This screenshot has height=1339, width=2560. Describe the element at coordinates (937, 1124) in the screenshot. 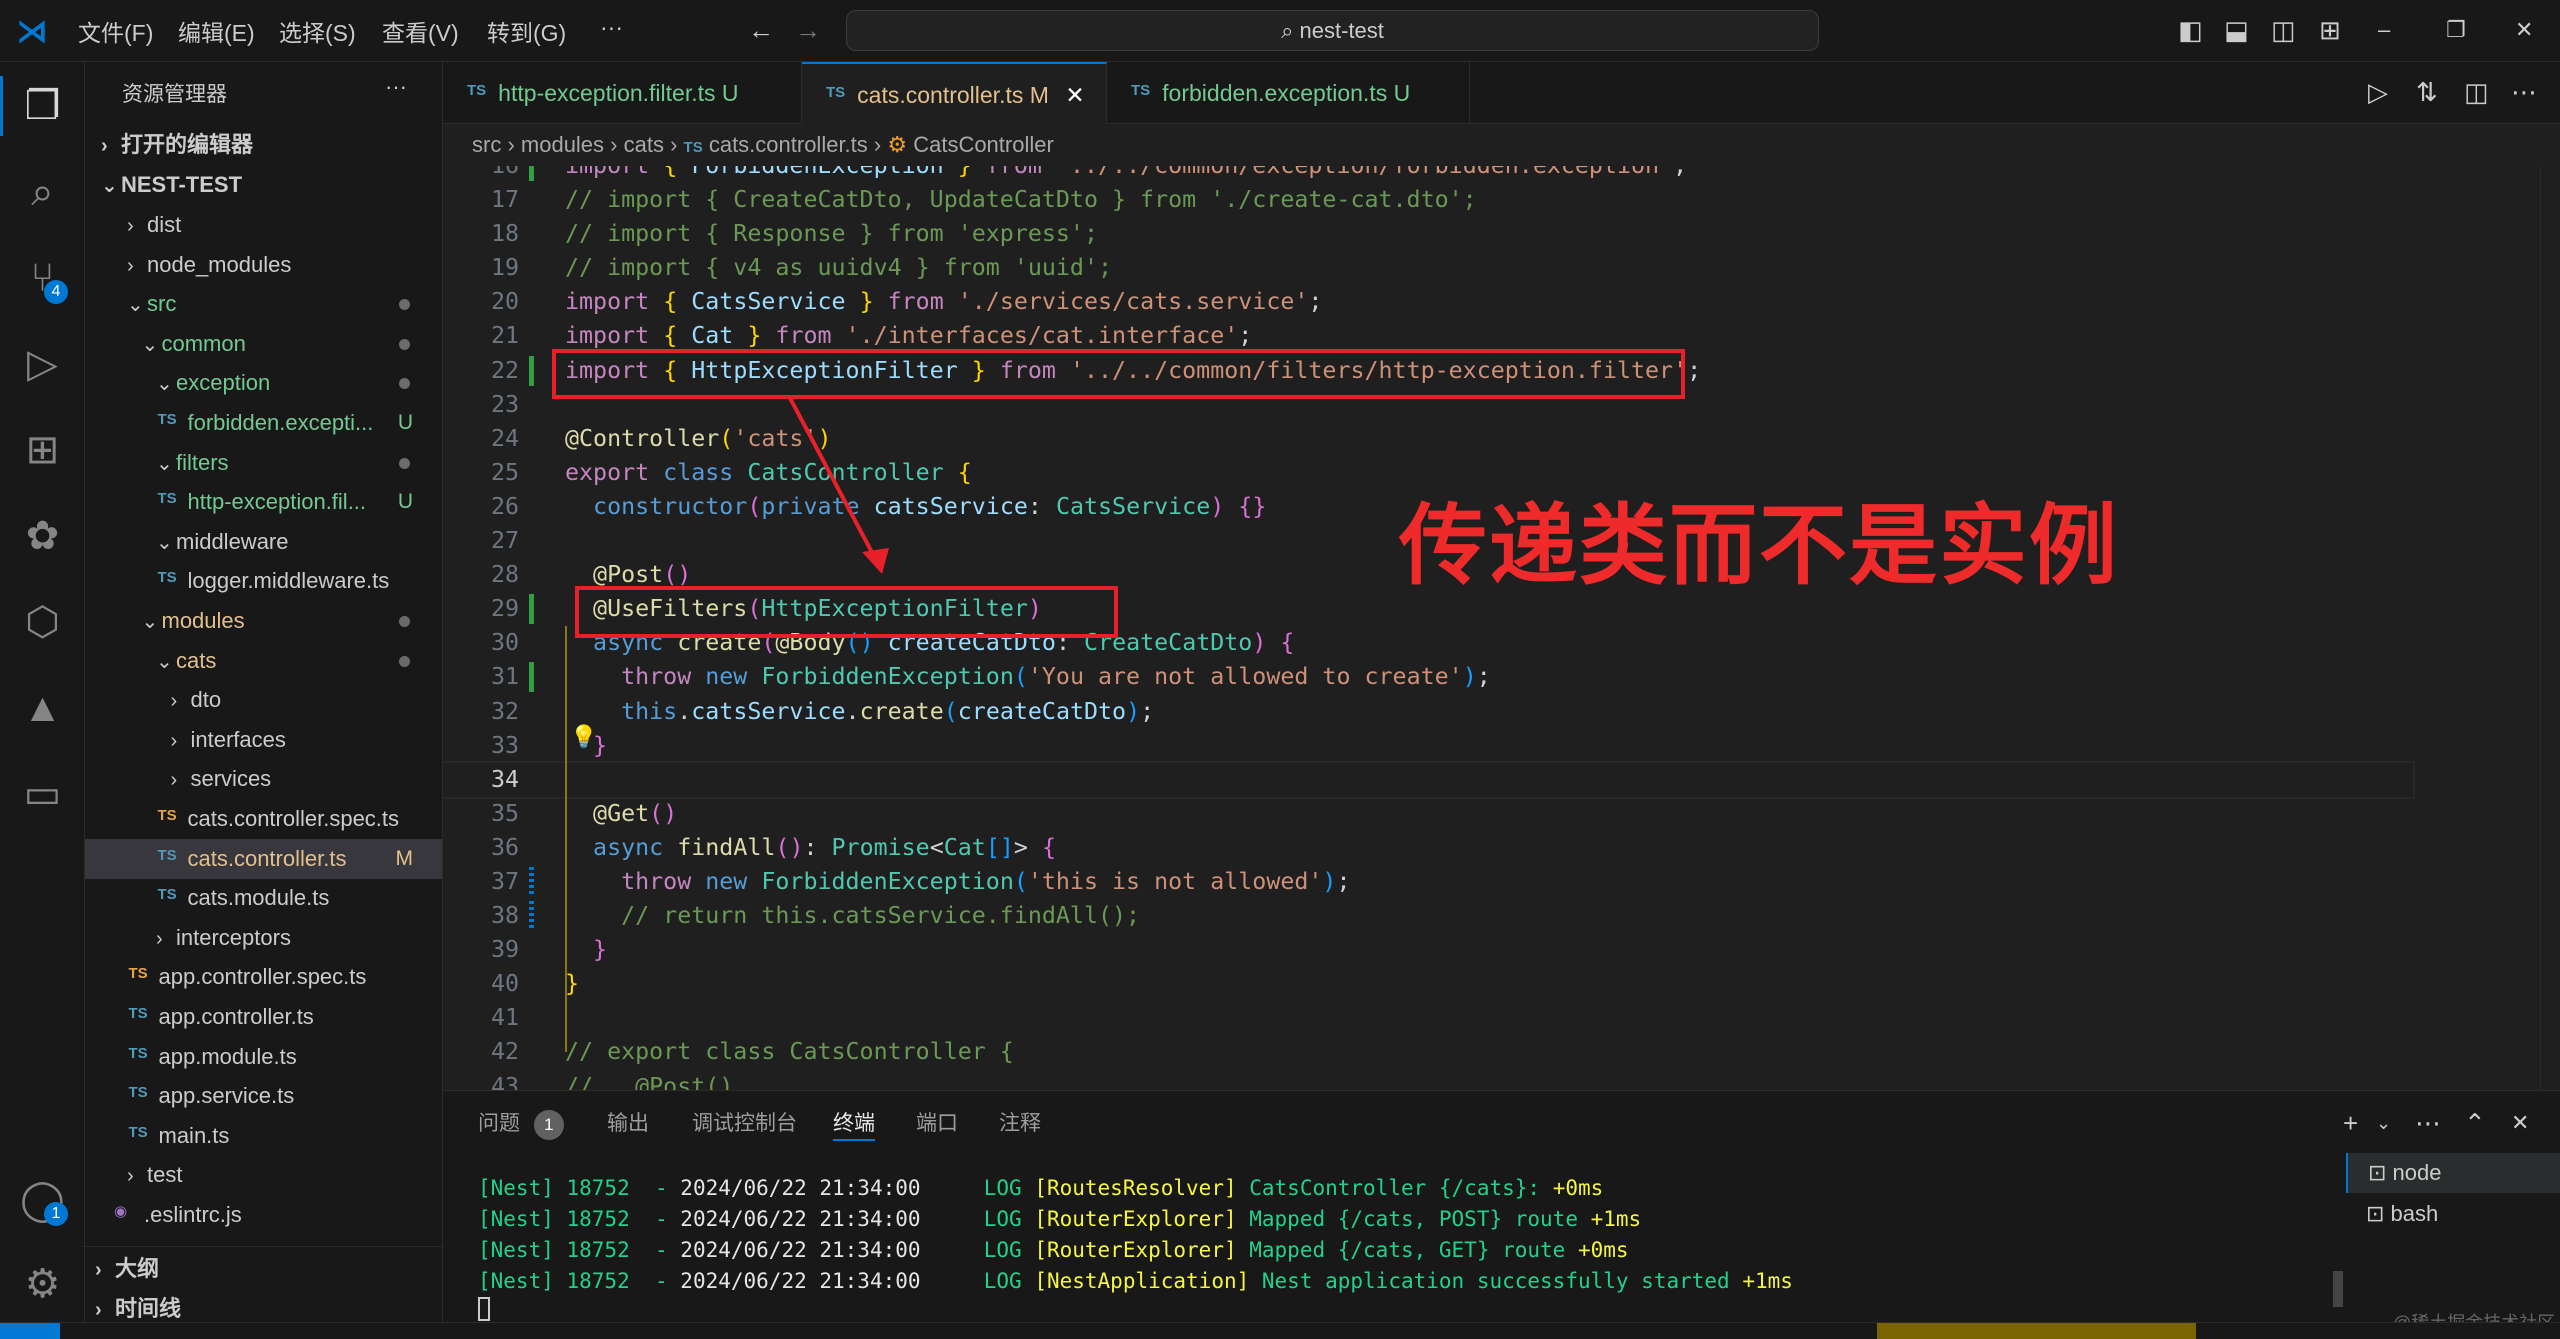

I see `tab-ports: 端口` at that location.